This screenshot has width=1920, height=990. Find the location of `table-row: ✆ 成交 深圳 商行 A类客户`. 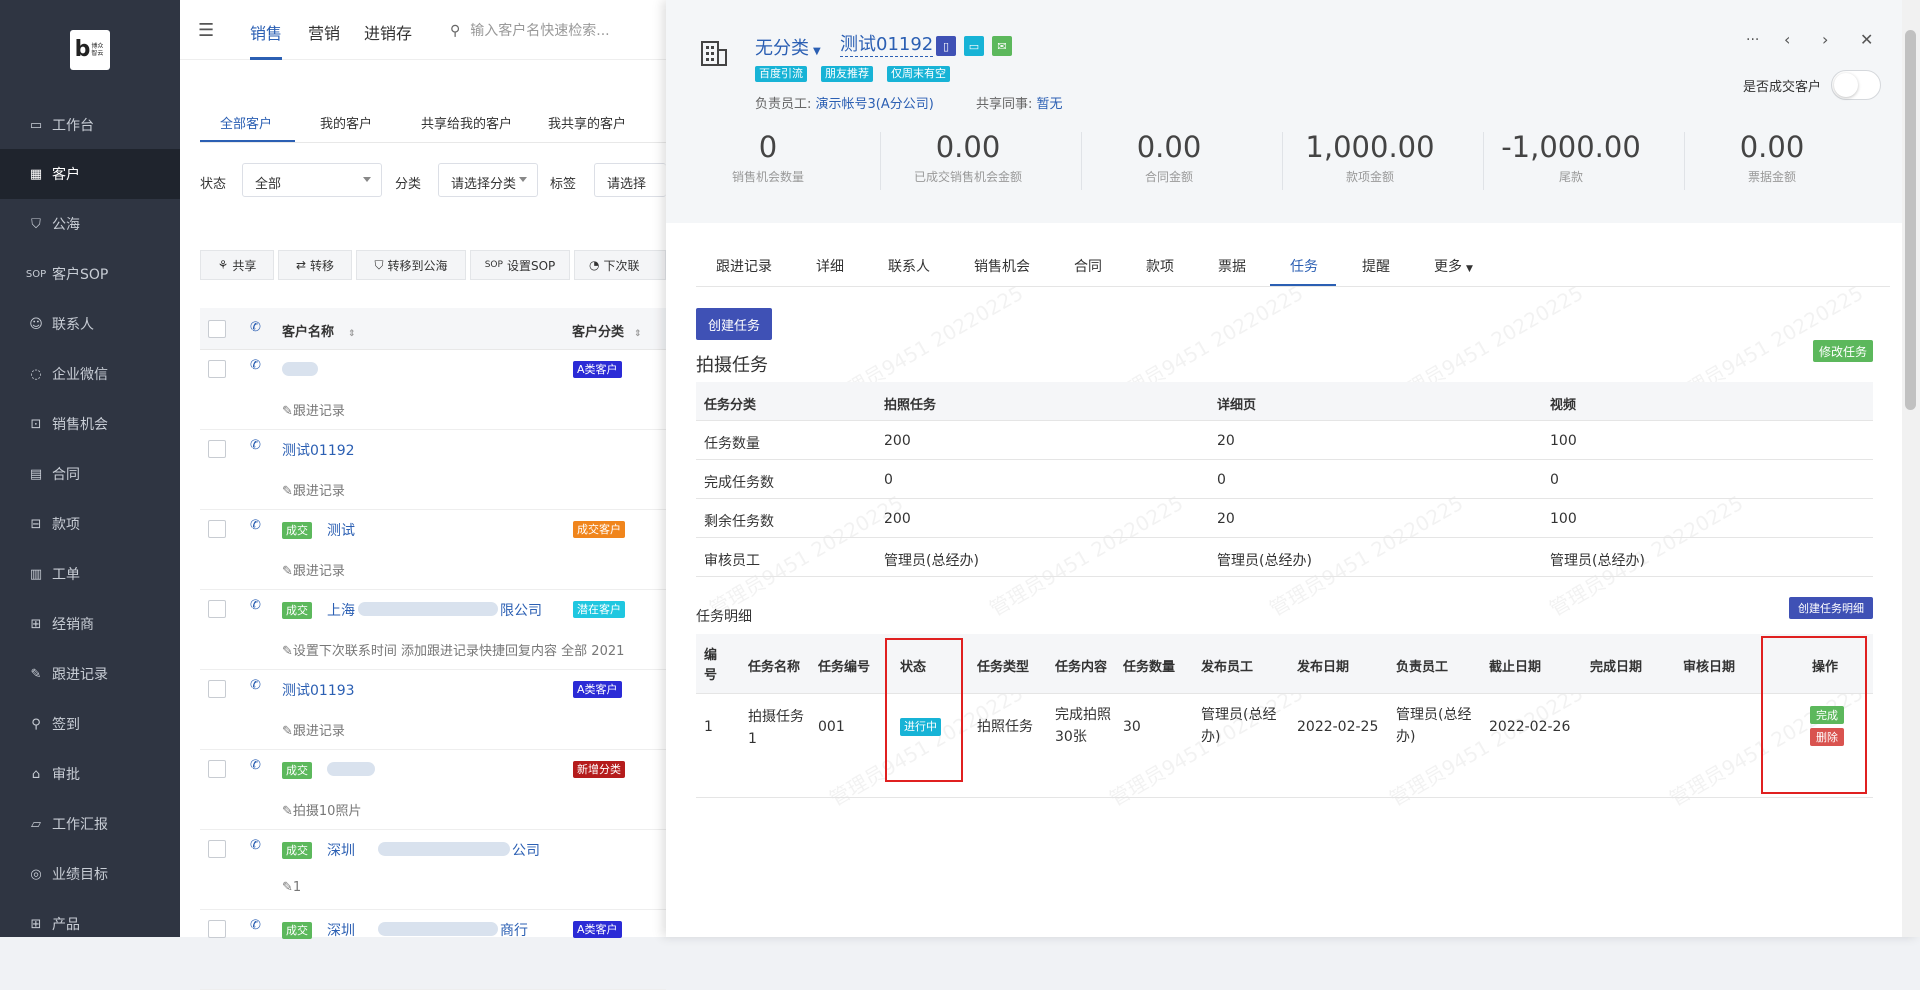

table-row: ✆ 成交 深圳 商行 A类客户 is located at coordinates (433, 950).